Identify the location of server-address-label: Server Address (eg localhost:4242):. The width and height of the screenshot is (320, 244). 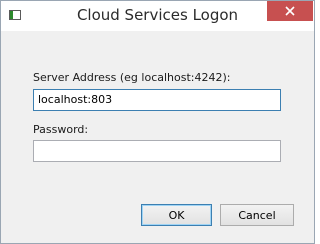
(132, 77).